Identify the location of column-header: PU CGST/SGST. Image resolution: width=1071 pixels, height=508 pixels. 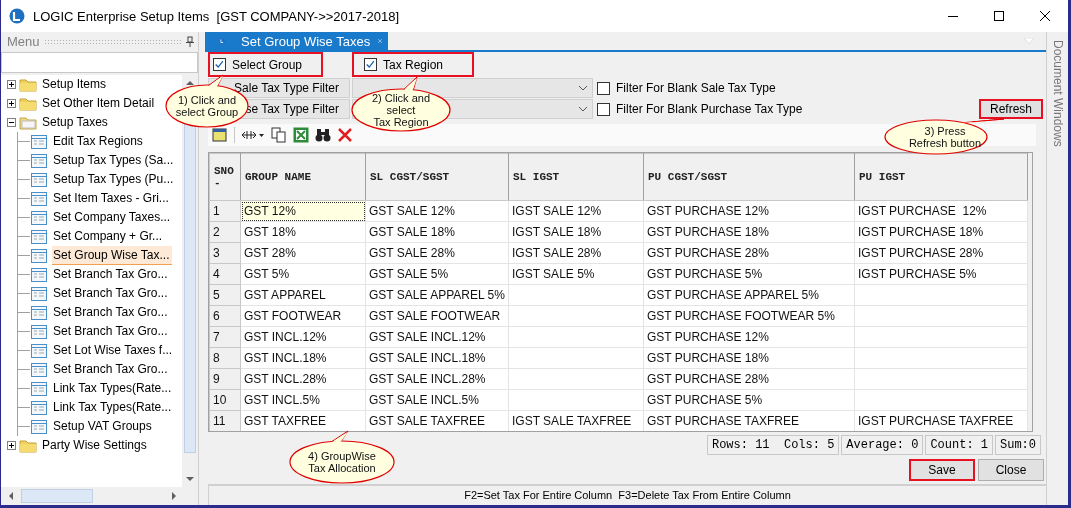
(749, 177).